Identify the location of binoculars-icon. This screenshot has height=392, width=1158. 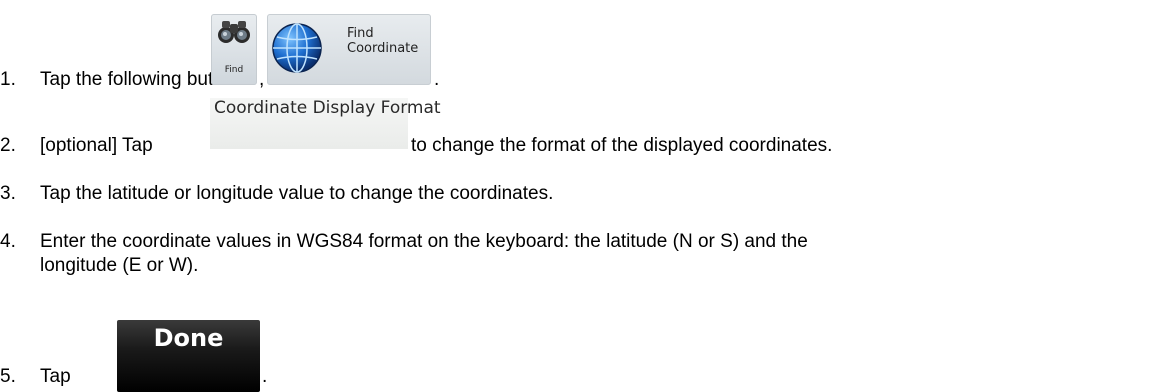
(234, 32).